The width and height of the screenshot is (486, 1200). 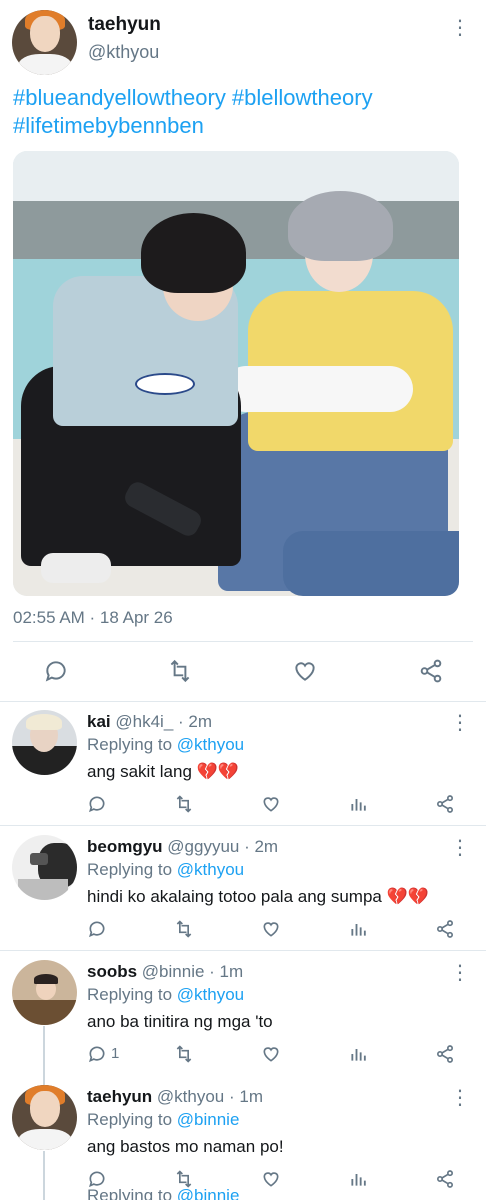 What do you see at coordinates (243, 1056) in the screenshot?
I see `reply-actions: 1` at bounding box center [243, 1056].